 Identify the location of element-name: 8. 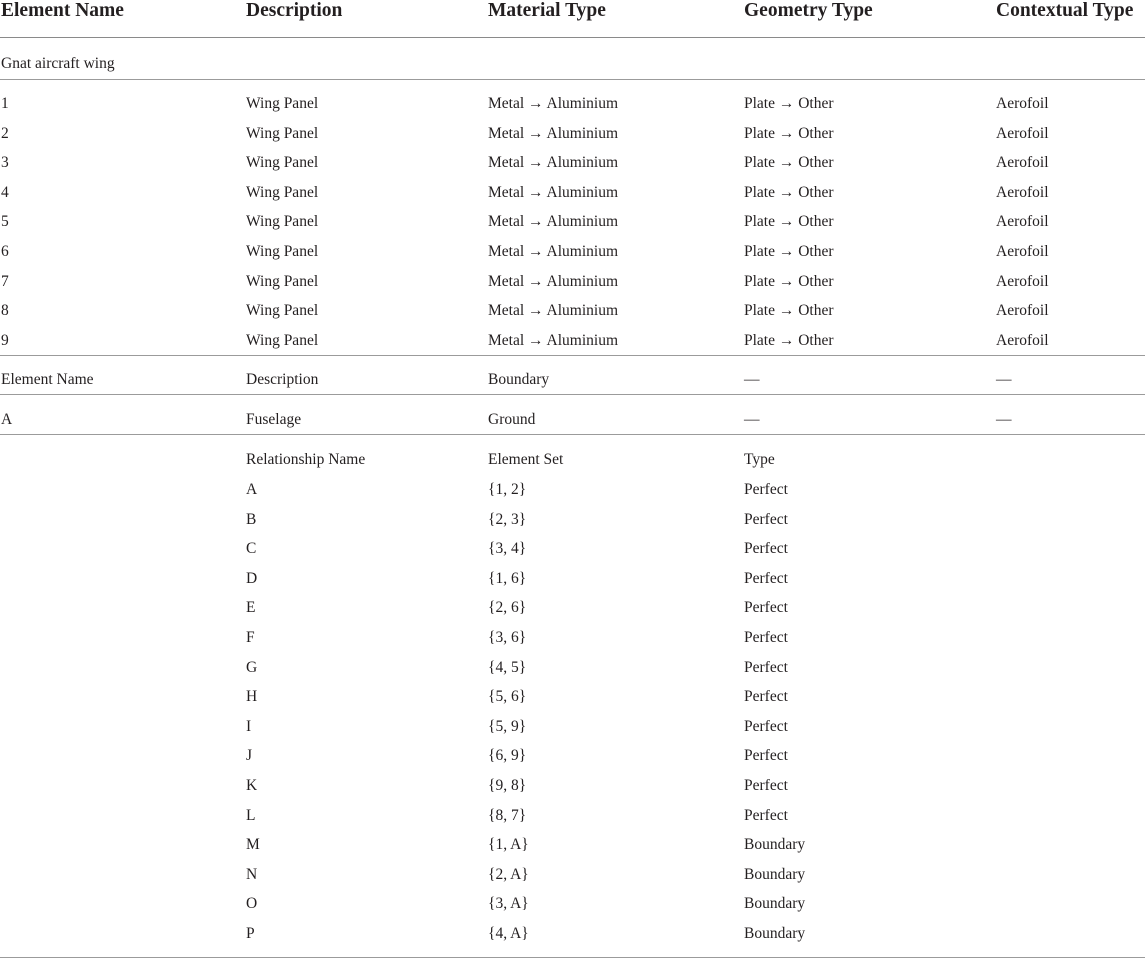
(5, 311).